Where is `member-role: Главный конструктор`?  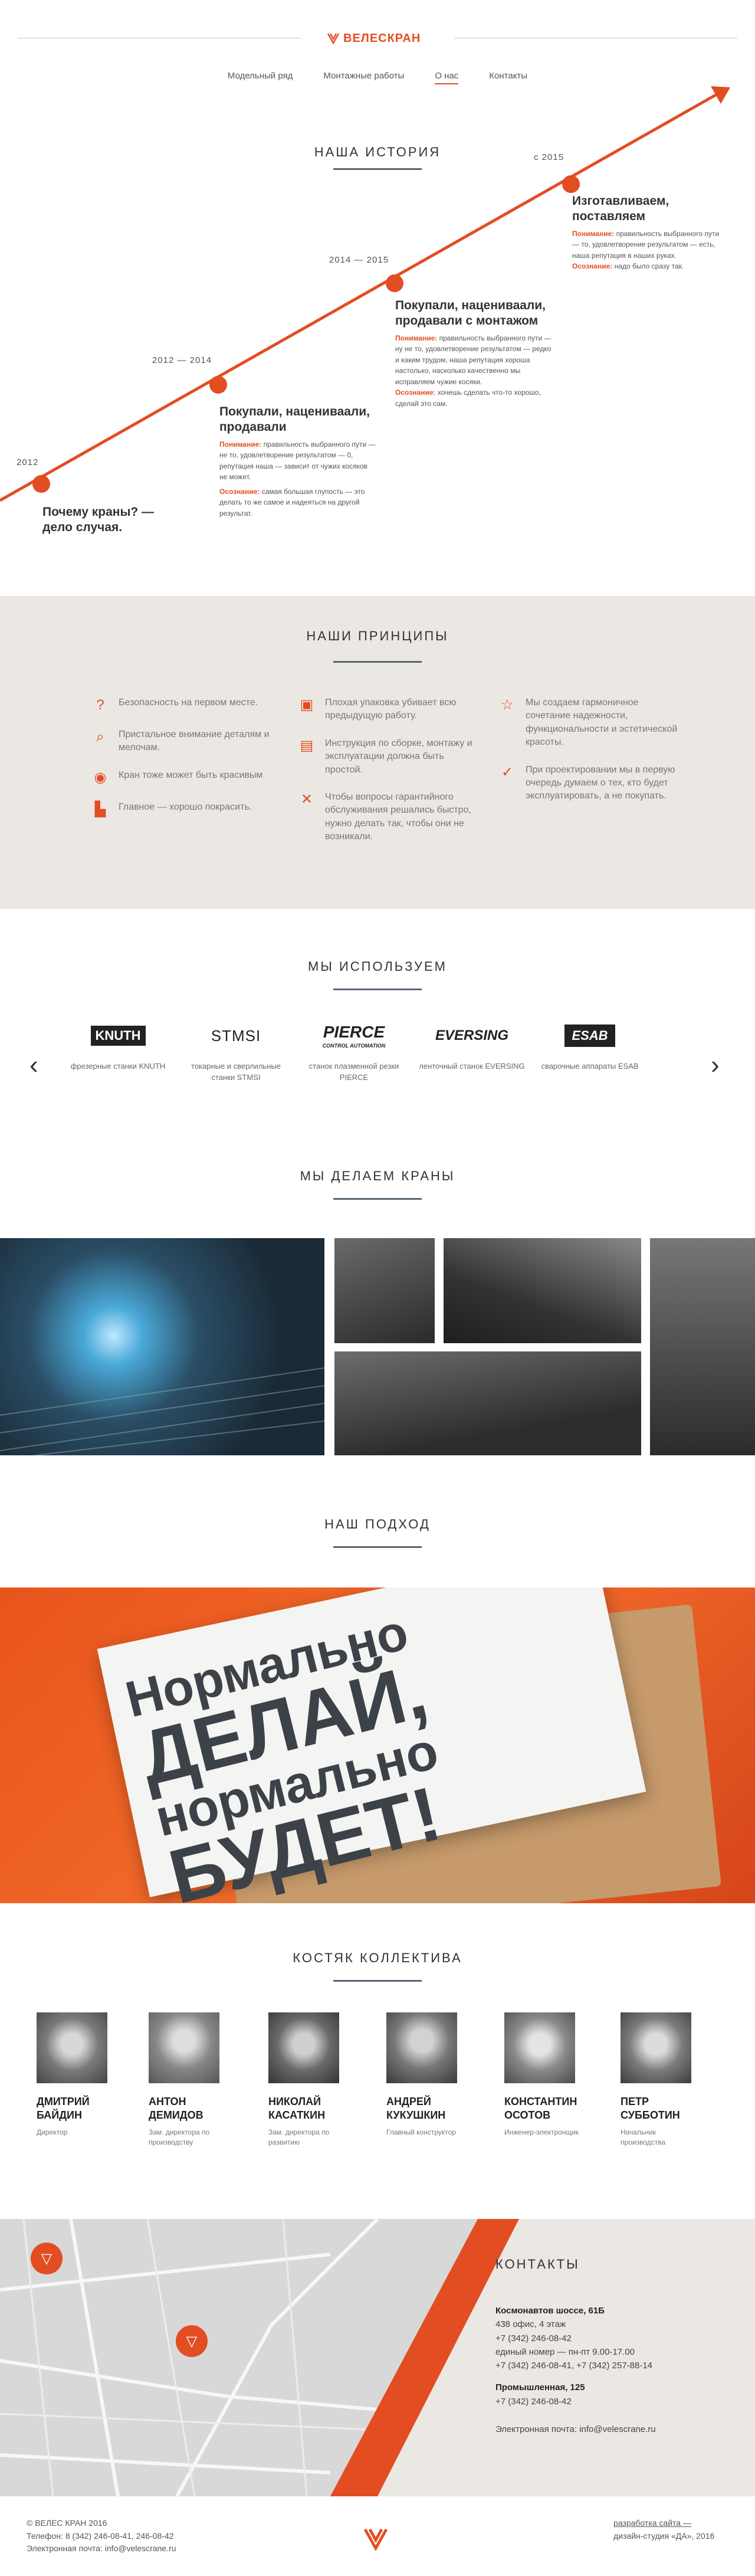
member-role: Главный конструктор is located at coordinates (421, 2132).